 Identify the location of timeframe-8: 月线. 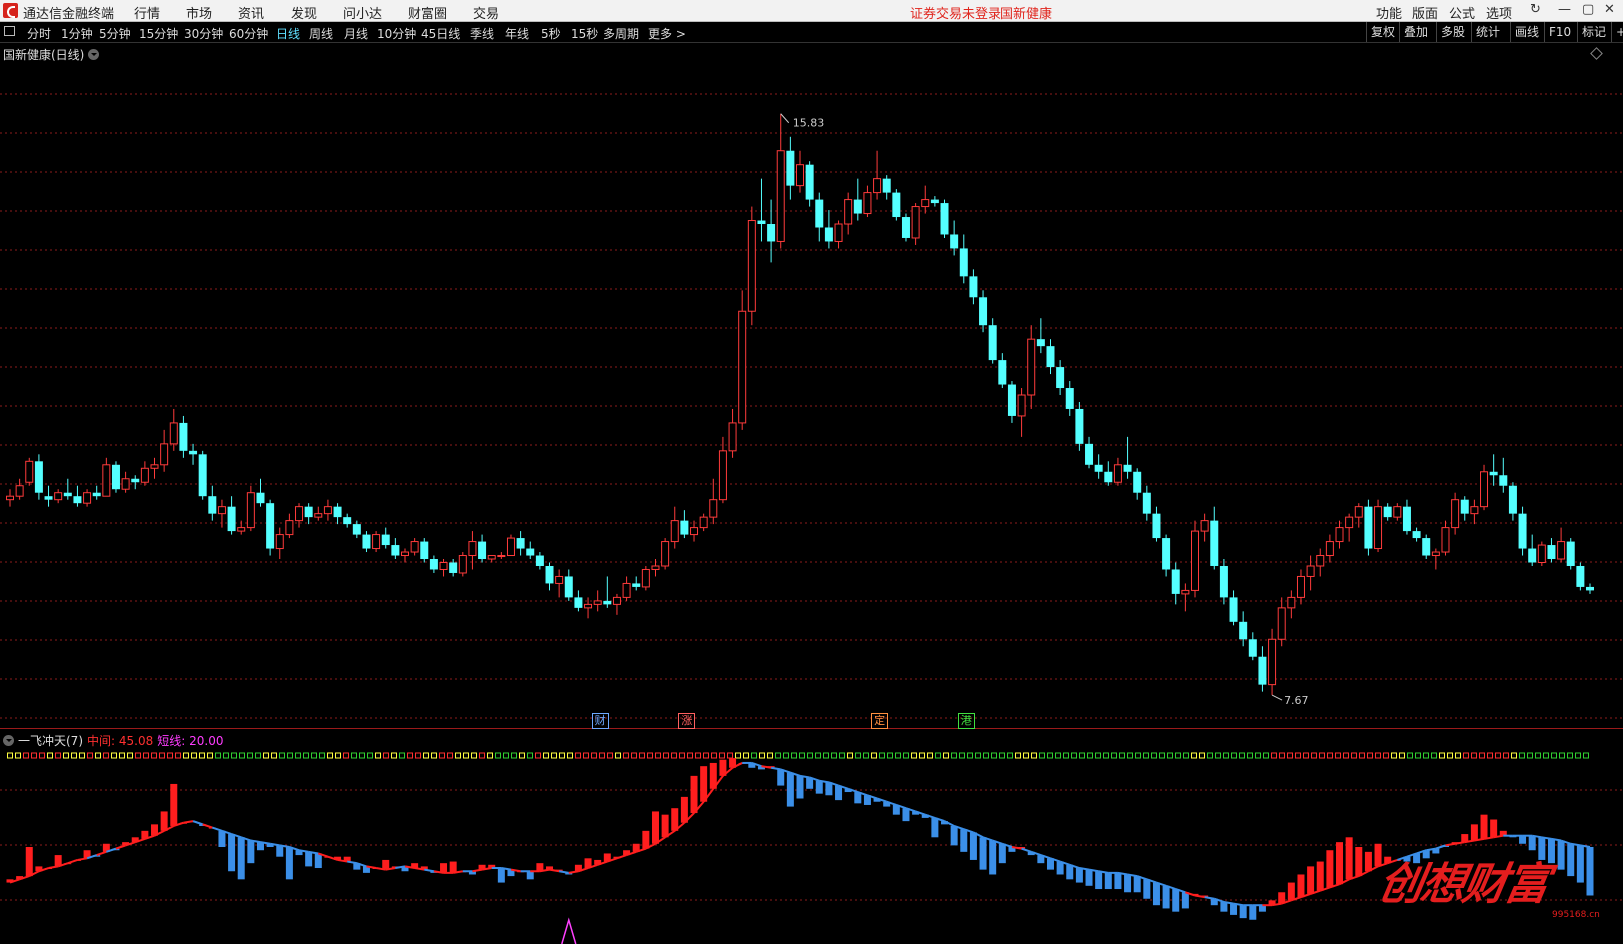
(356, 33).